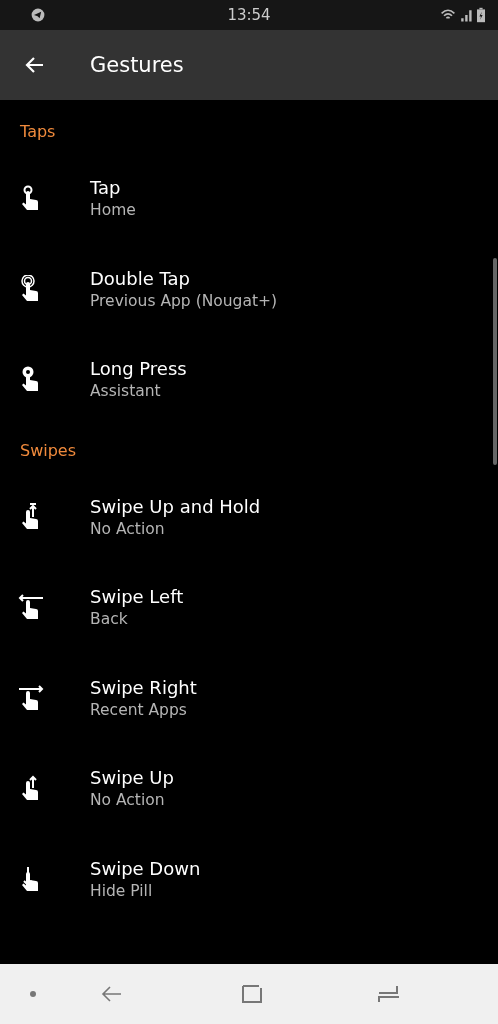 The height and width of the screenshot is (1024, 498). Describe the element at coordinates (143, 687) in the screenshot. I see `setting-title: Swipe Right` at that location.